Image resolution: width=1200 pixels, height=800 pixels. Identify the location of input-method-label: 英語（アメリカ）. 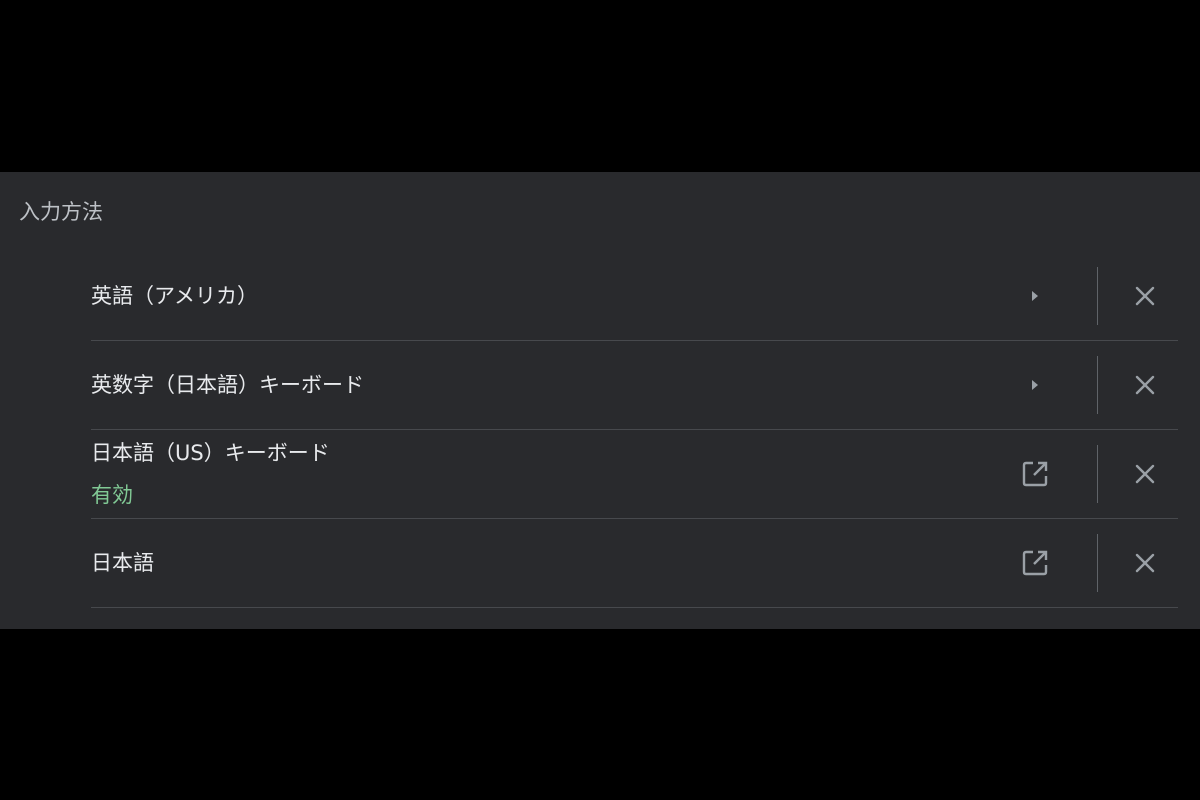
(174, 296).